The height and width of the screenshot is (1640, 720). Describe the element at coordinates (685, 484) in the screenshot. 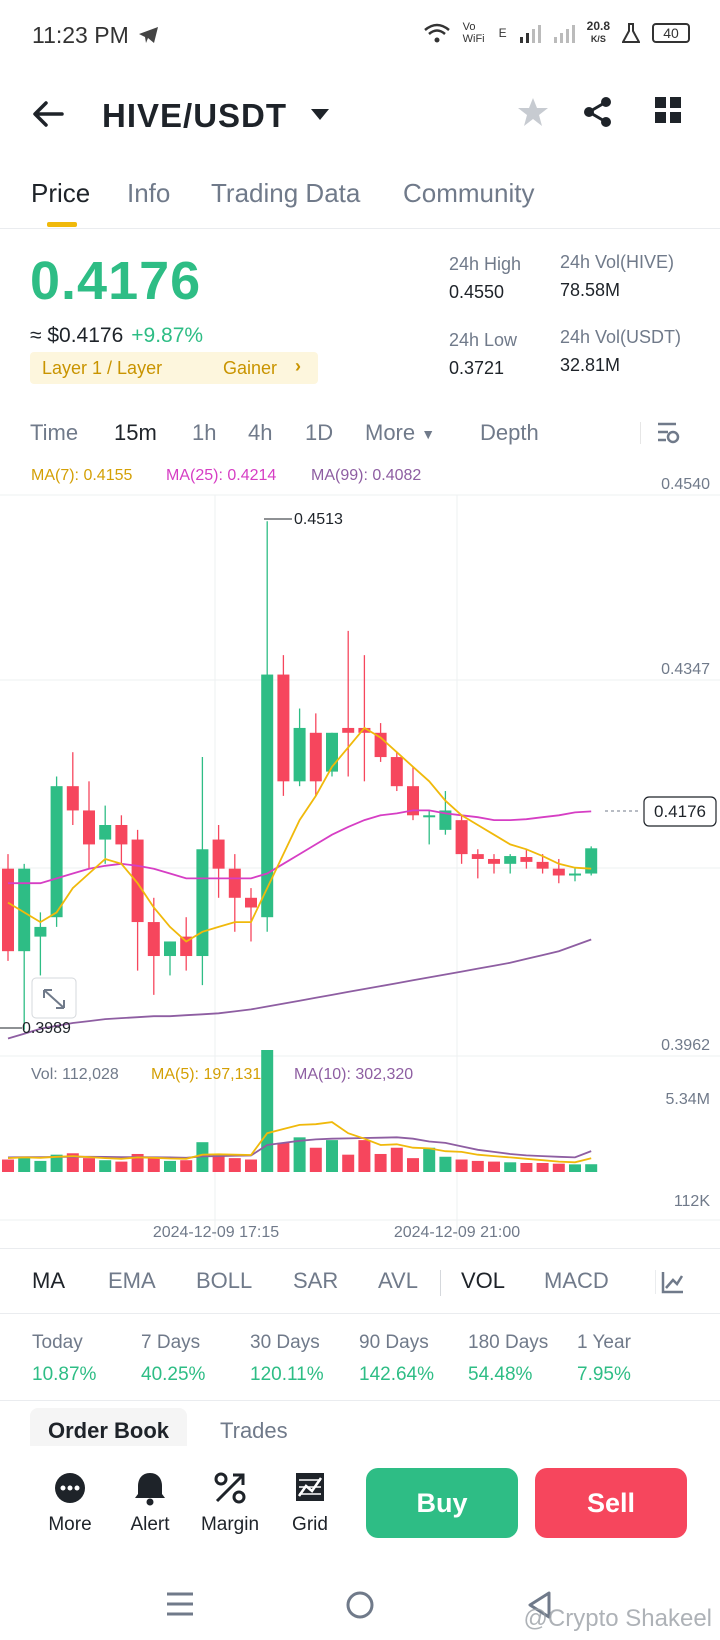

I see `y-axis-label-top: 0.4540` at that location.